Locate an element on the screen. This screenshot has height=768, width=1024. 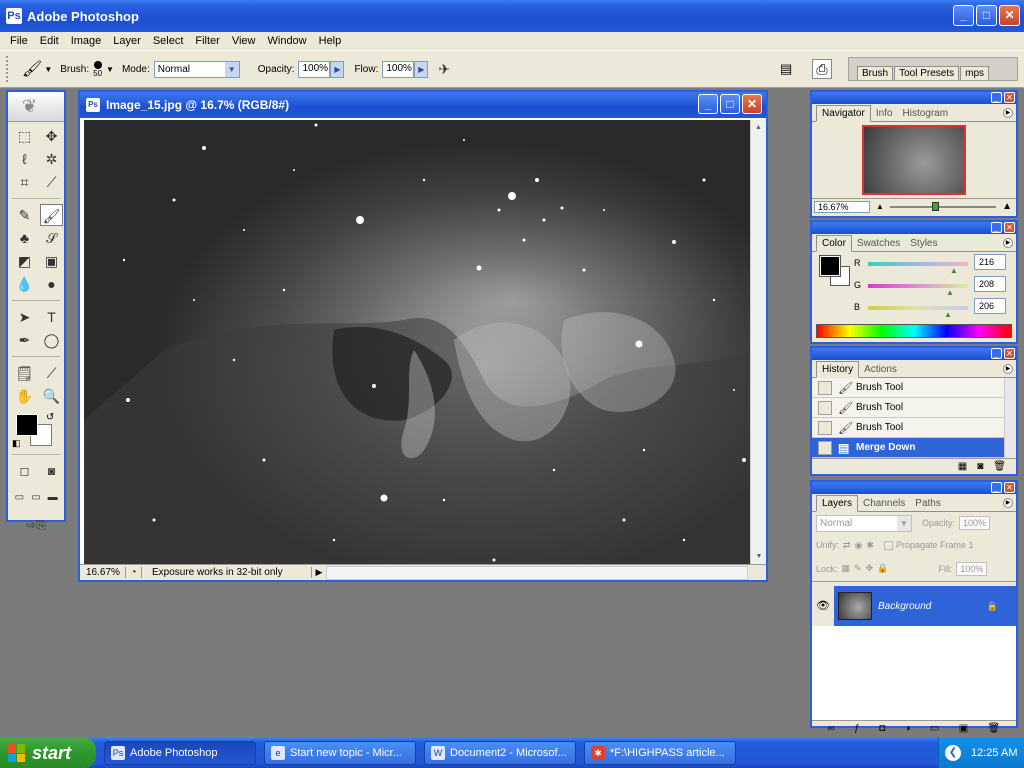
scroll-down-icon: ▼ is located at coordinates (759, 557).